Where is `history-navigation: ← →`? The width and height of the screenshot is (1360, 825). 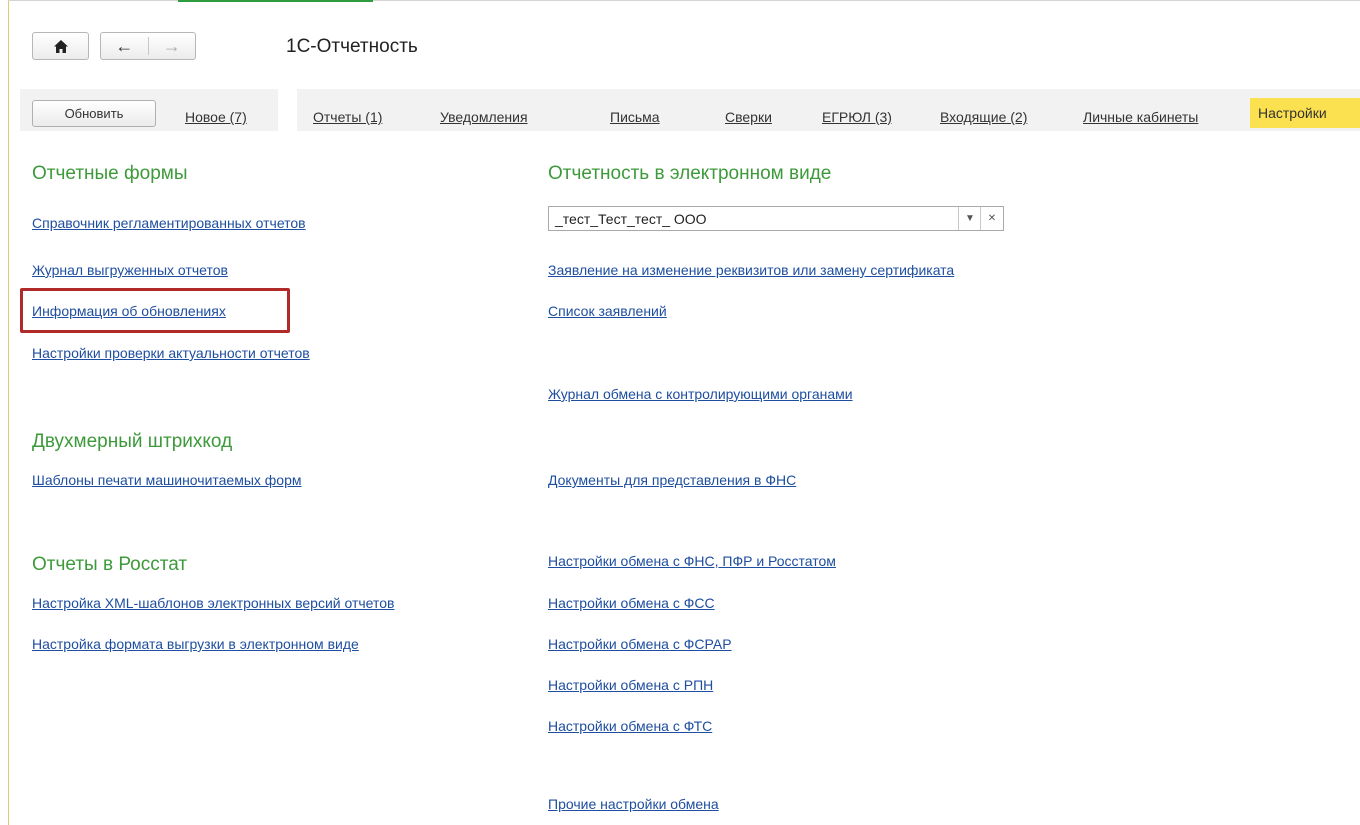 history-navigation: ← → is located at coordinates (148, 46).